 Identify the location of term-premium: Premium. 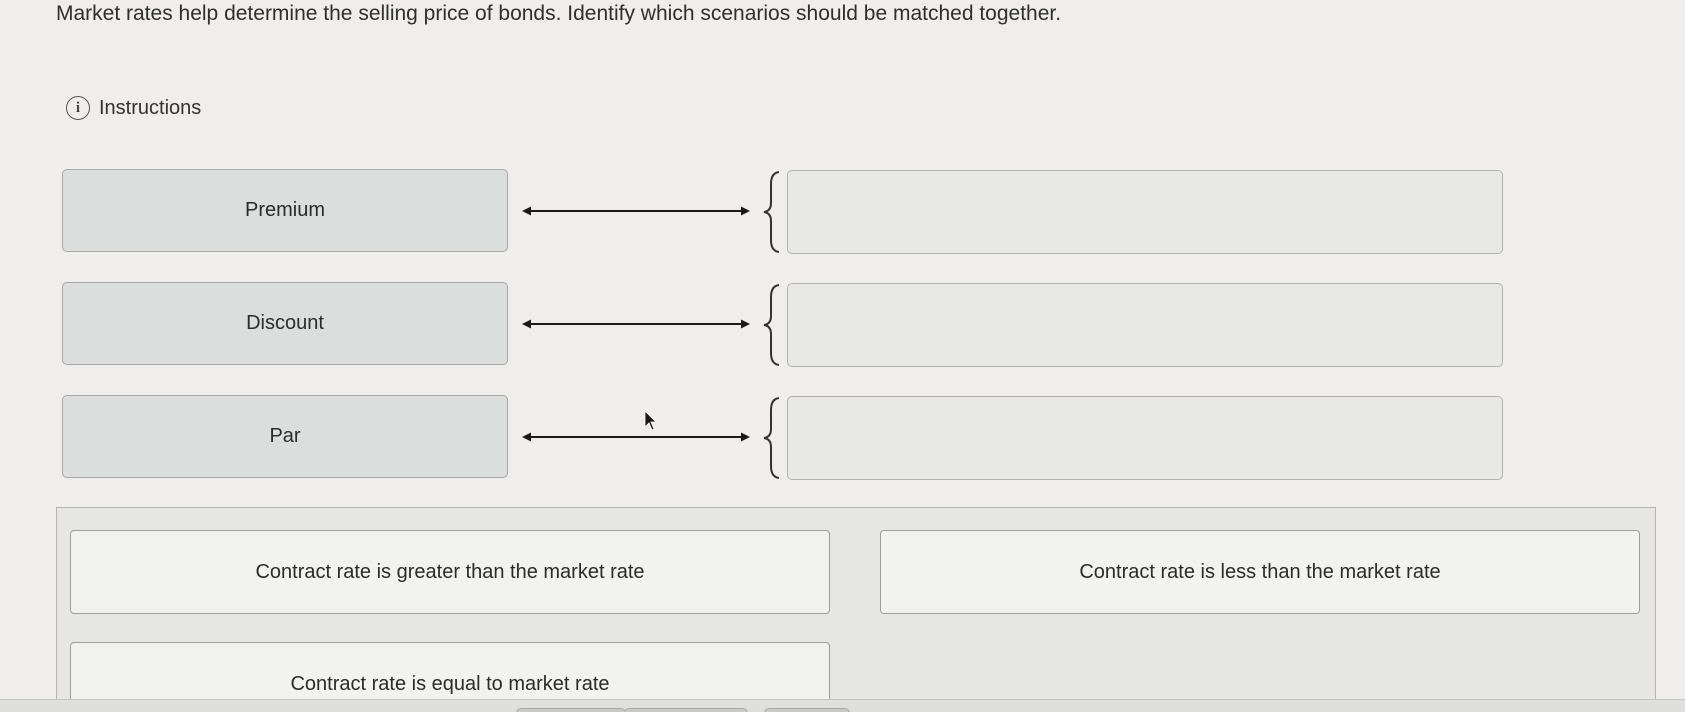
(285, 210).